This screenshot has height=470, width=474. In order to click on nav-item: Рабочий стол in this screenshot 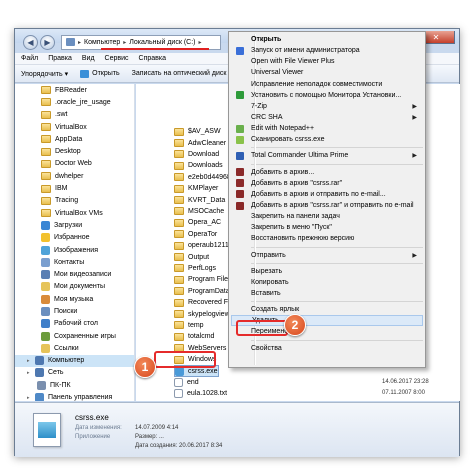, I will do `click(74, 324)`.